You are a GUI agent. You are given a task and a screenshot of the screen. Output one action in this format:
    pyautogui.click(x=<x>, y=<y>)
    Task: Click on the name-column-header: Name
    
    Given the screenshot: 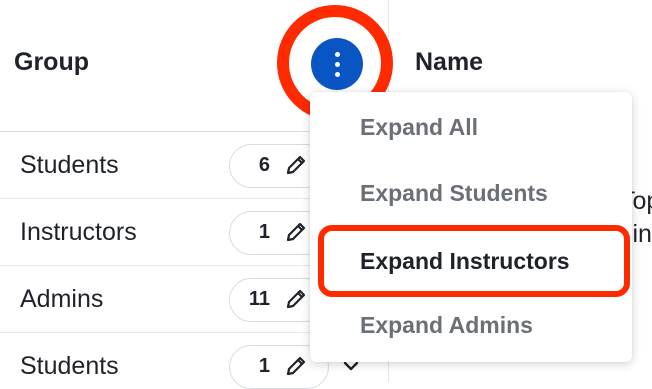 What is the action you would take?
    pyautogui.click(x=449, y=62)
    